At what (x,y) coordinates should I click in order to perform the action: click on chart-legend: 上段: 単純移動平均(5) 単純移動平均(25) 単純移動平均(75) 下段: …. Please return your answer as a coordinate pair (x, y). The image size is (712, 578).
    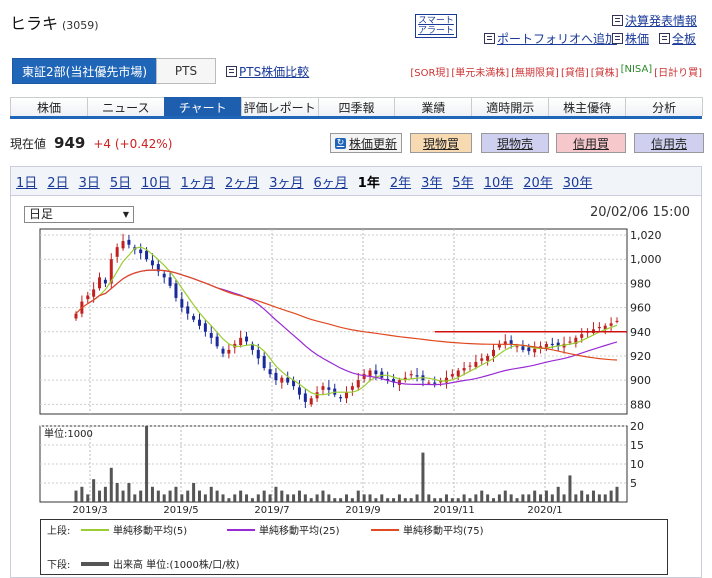
    Looking at the image, I should click on (354, 547).